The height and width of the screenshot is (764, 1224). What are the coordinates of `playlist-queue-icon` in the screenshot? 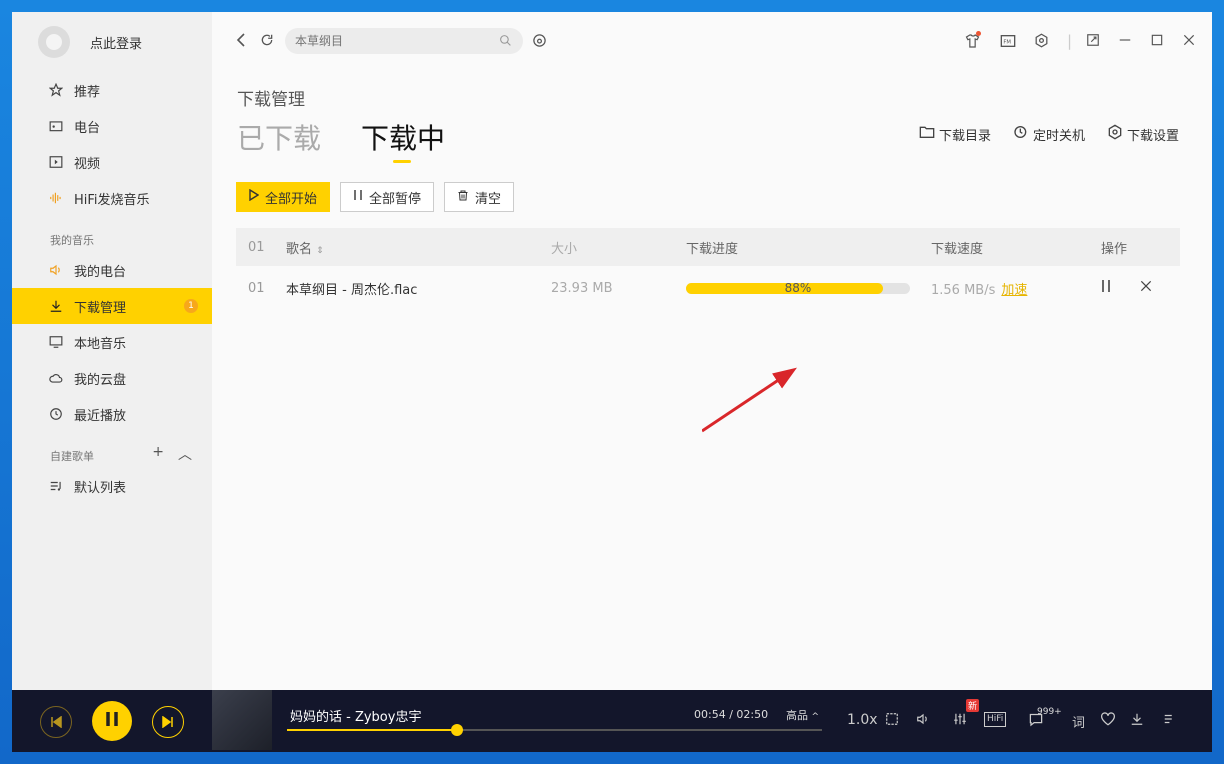 It's located at (1170, 721).